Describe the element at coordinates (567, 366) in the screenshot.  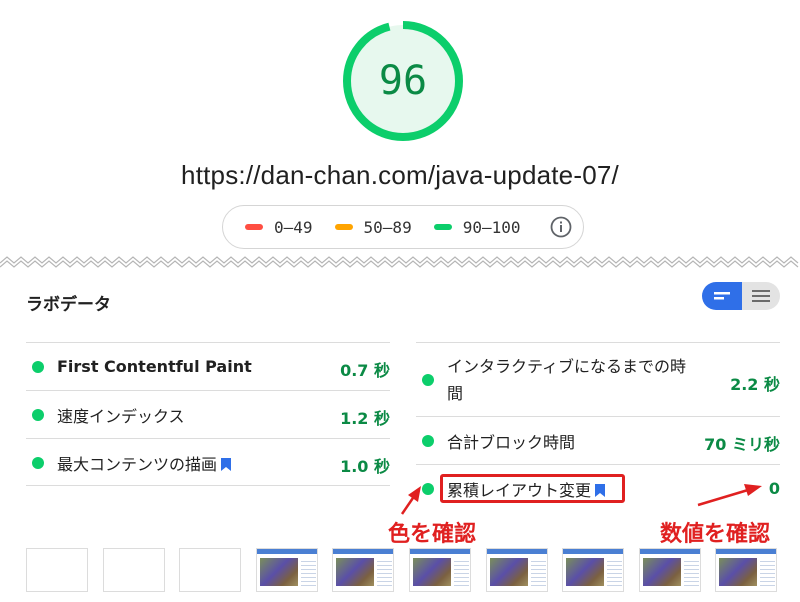
I see `metric-label-line1: インタラクティブになるまでの時` at that location.